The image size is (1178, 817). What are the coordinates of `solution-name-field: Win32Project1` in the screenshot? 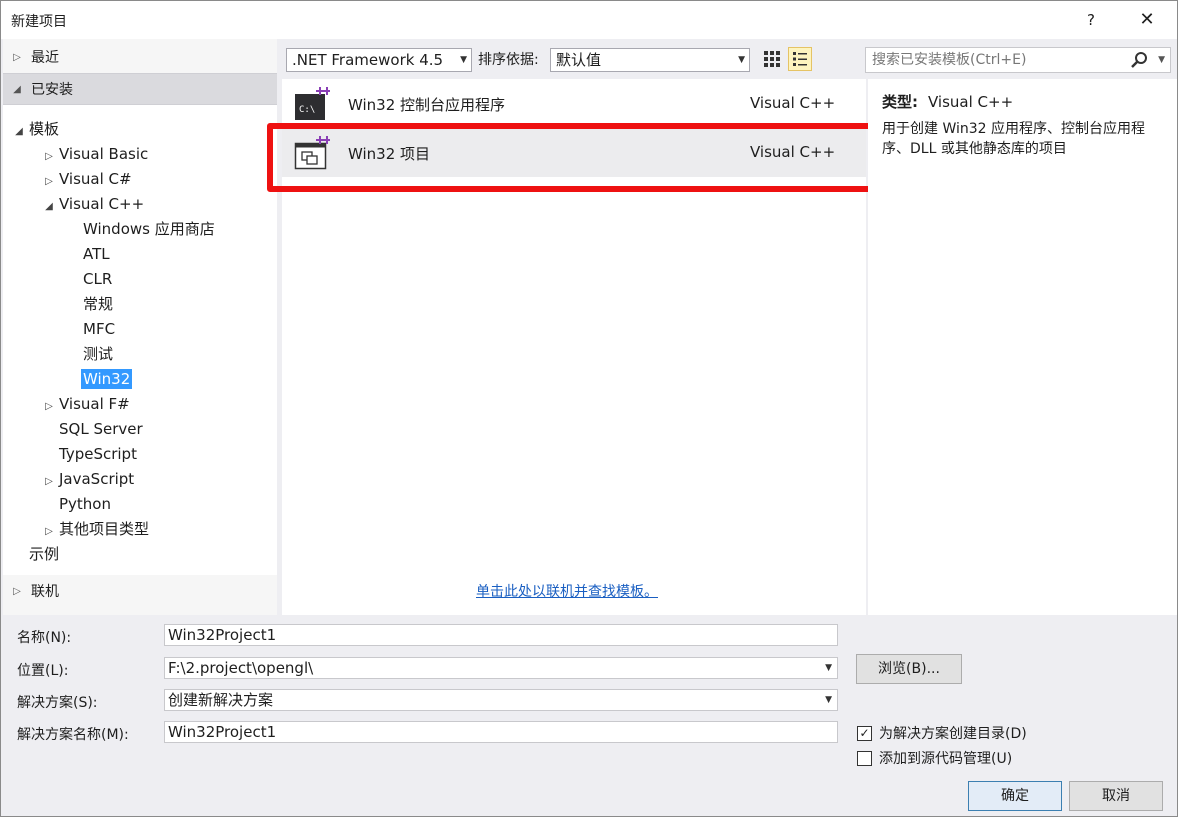 It's located at (501, 732).